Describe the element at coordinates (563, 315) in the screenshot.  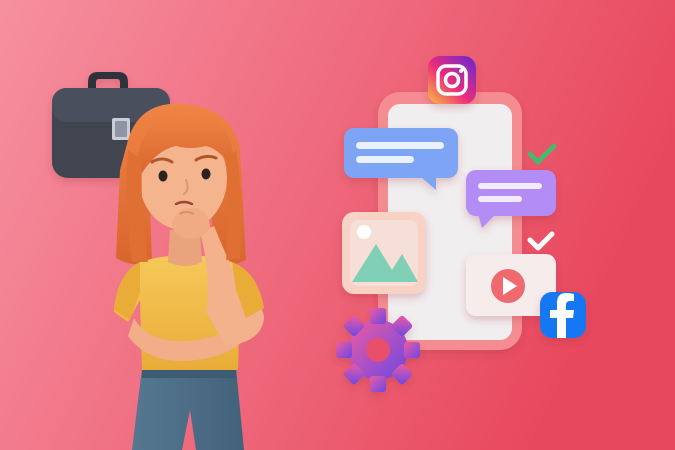
I see `facebook-icon` at that location.